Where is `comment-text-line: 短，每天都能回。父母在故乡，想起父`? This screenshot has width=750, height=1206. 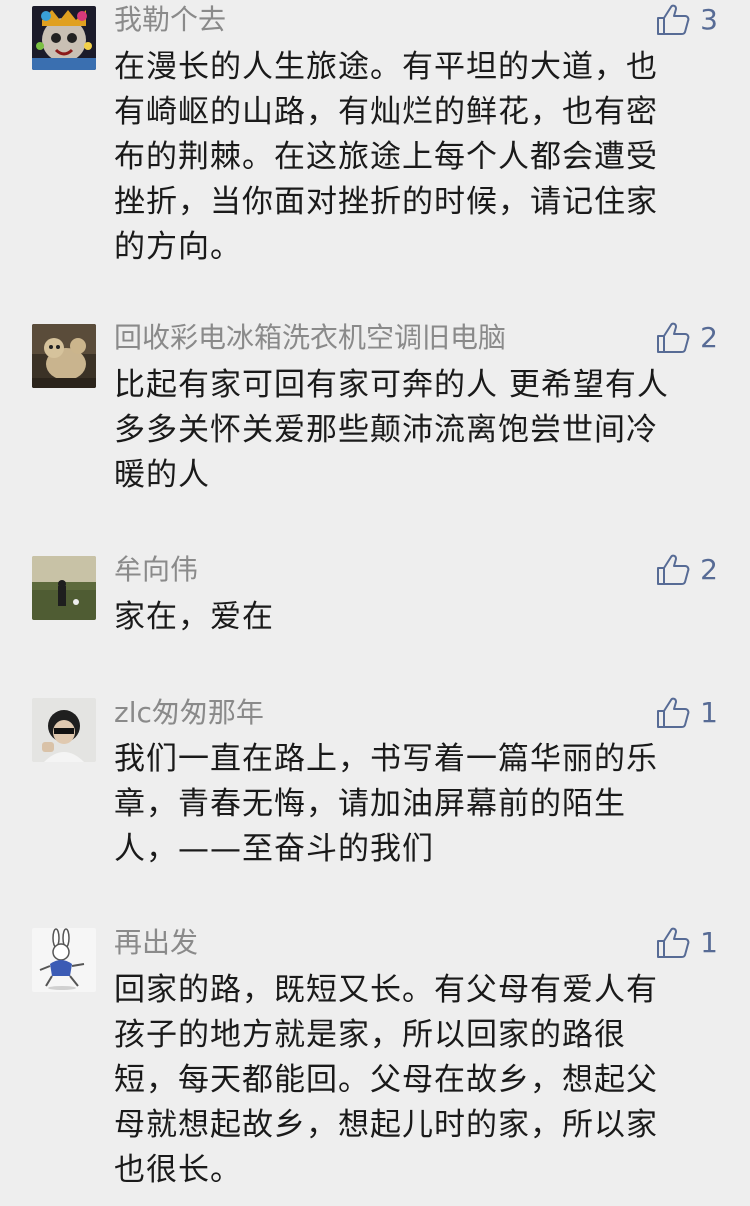 comment-text-line: 短，每天都能回。父母在故乡，想起父 is located at coordinates (386, 1080).